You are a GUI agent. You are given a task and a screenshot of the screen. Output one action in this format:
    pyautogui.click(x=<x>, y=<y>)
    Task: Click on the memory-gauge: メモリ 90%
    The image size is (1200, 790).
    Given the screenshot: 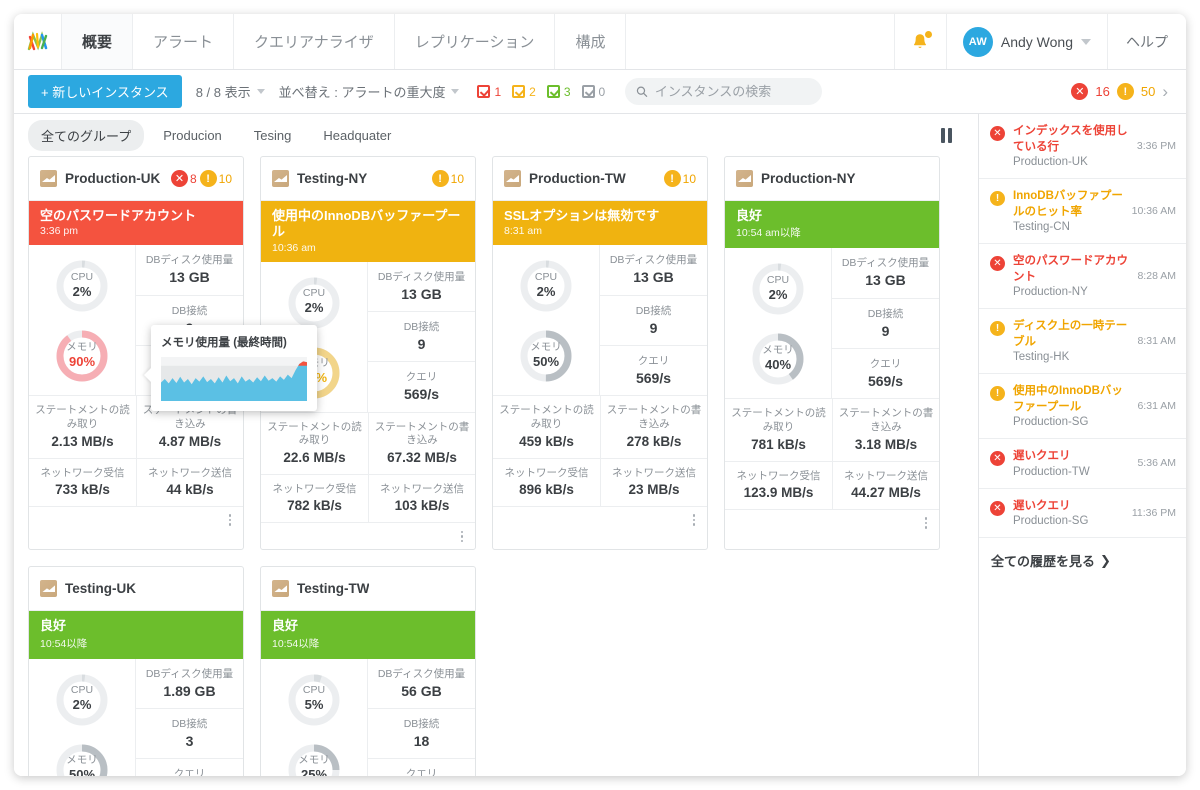 What is the action you would take?
    pyautogui.click(x=82, y=356)
    